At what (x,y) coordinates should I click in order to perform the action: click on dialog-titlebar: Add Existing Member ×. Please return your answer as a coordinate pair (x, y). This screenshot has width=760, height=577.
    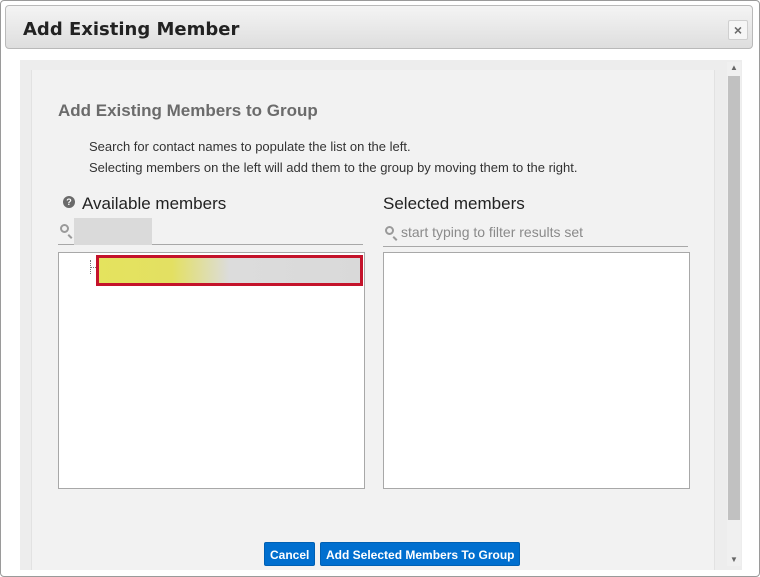
    Looking at the image, I should click on (379, 27).